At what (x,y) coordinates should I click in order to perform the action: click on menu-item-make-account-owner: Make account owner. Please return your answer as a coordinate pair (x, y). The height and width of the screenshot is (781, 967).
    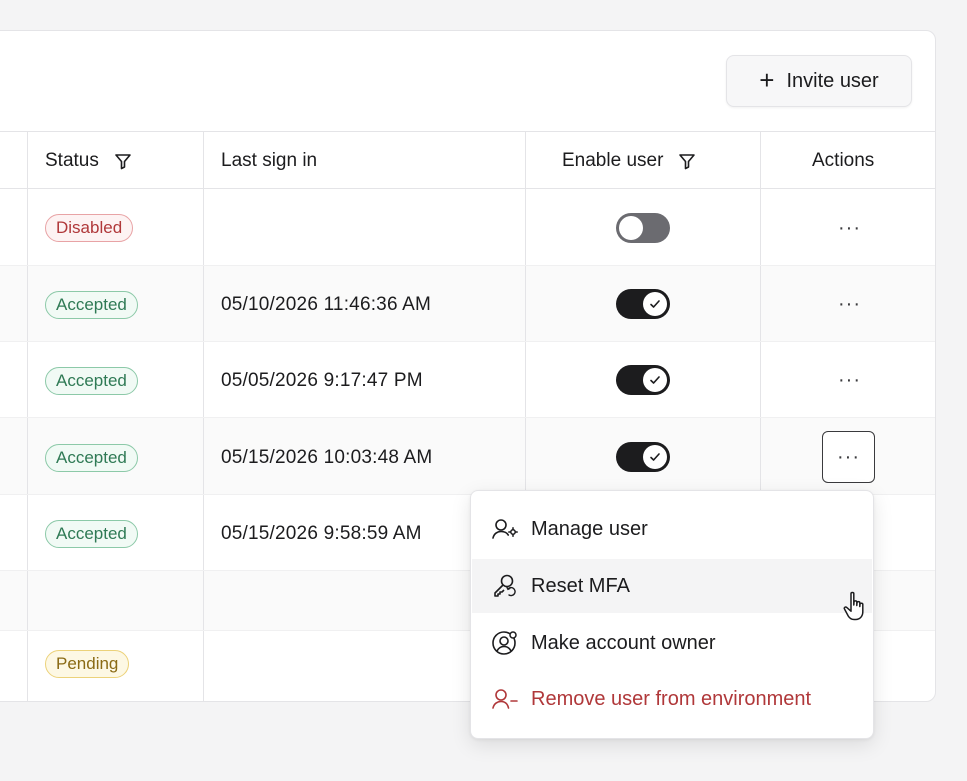
    Looking at the image, I should click on (672, 643).